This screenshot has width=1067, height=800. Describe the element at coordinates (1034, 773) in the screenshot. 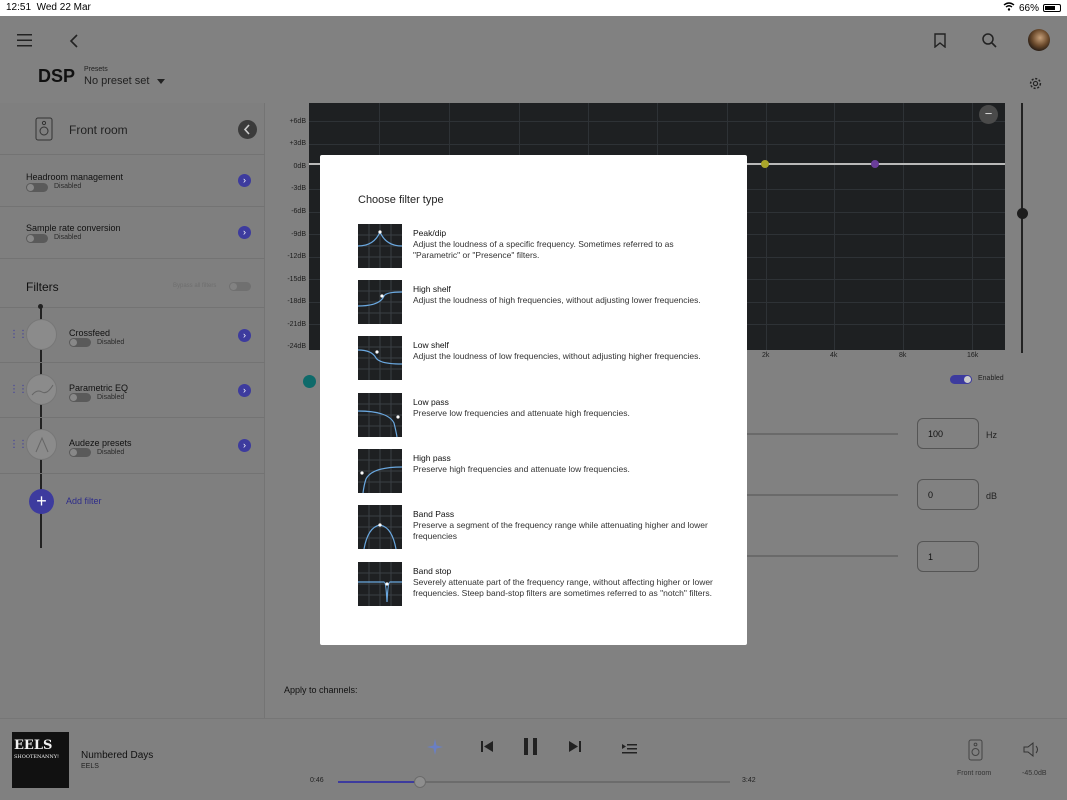

I see `volume-level: -45.0dB` at that location.